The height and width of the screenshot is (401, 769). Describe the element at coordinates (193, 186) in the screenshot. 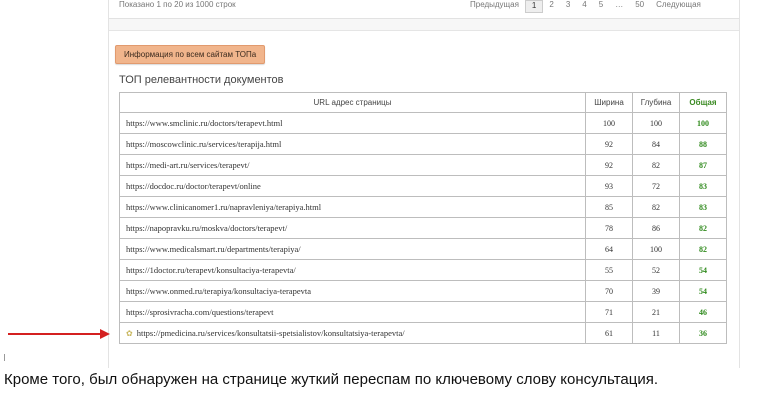

I see `row-url-link: https://docdoc.ru/doctor/terapevt/online` at that location.